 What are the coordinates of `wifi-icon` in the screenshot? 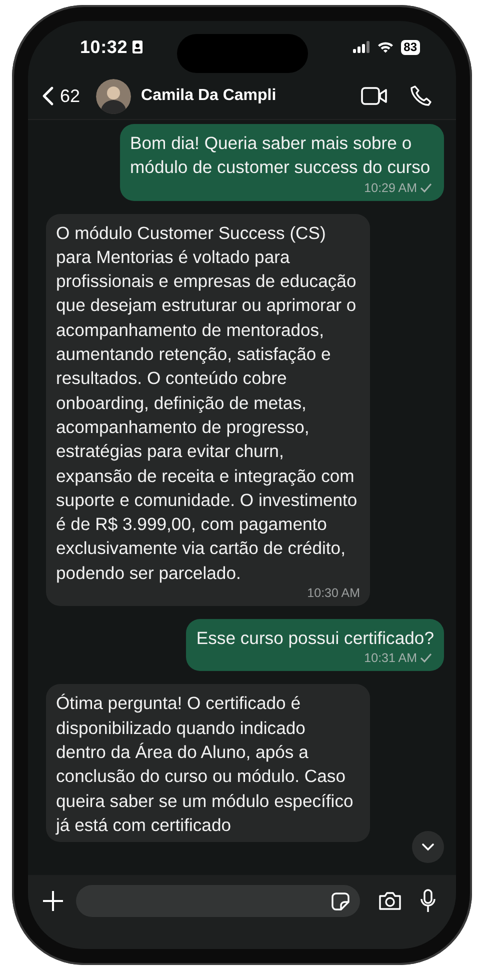 It's located at (385, 47).